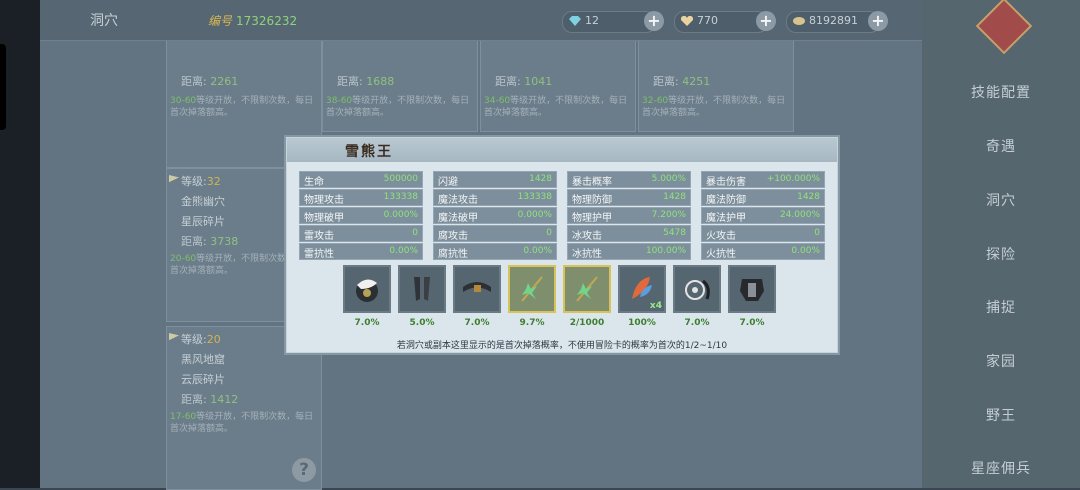  What do you see at coordinates (629, 251) in the screenshot?
I see `stat-cell: 冰抗性 100.00%` at bounding box center [629, 251].